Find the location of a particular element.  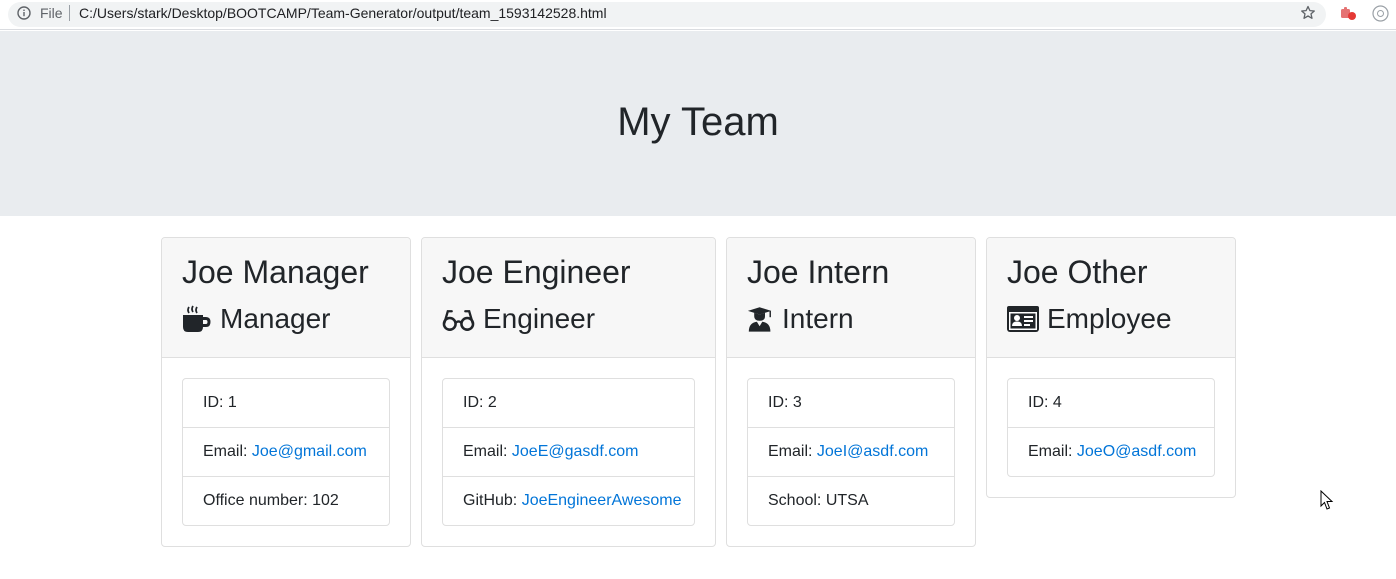

employee-role: Employee is located at coordinates (1089, 319).